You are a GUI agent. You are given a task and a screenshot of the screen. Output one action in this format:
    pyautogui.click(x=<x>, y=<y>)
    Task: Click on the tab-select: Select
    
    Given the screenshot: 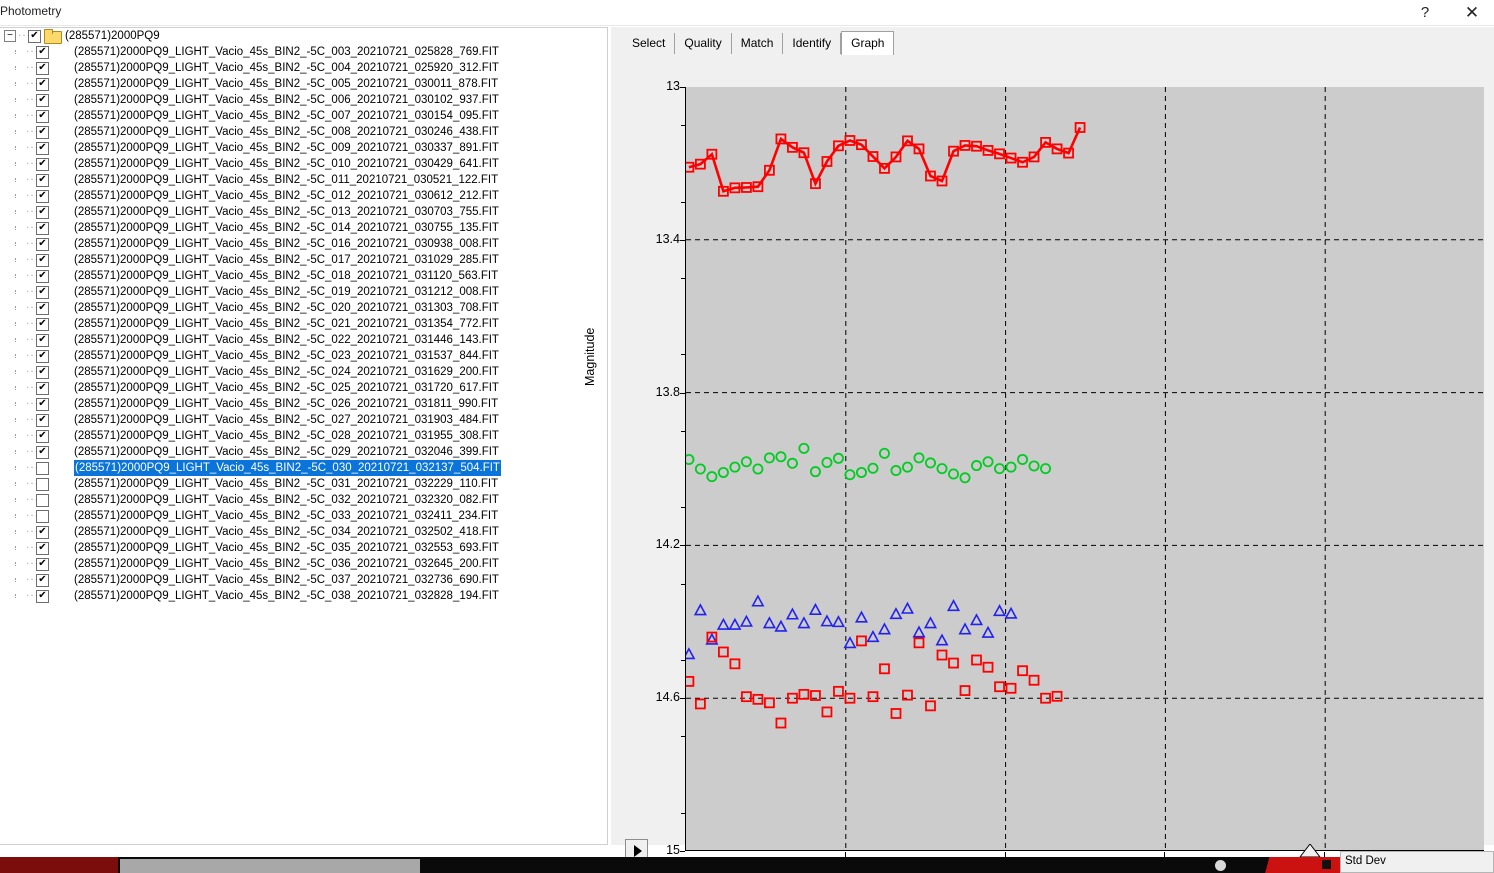 What is the action you would take?
    pyautogui.click(x=649, y=43)
    